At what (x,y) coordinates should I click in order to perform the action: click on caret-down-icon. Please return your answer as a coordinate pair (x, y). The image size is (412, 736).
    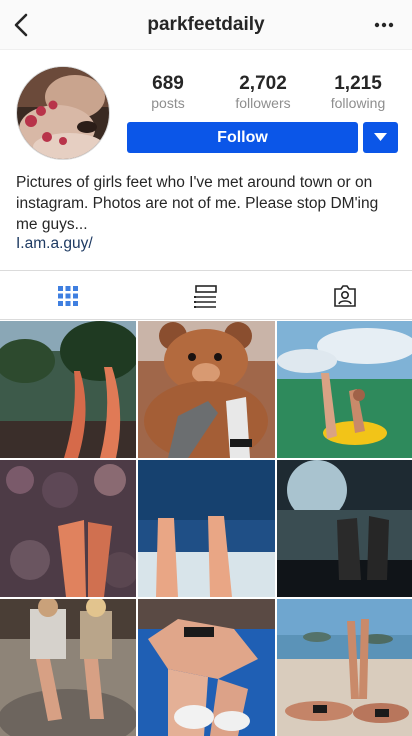
    Looking at the image, I should click on (380, 137).